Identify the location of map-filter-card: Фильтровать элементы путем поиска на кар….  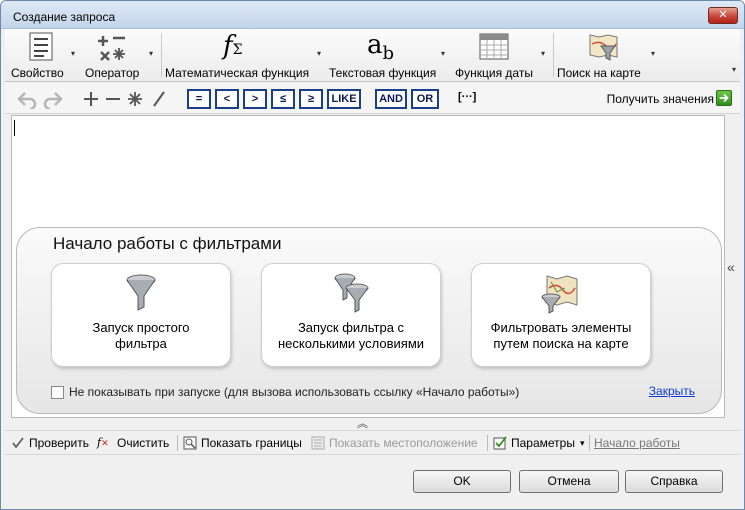
(561, 315).